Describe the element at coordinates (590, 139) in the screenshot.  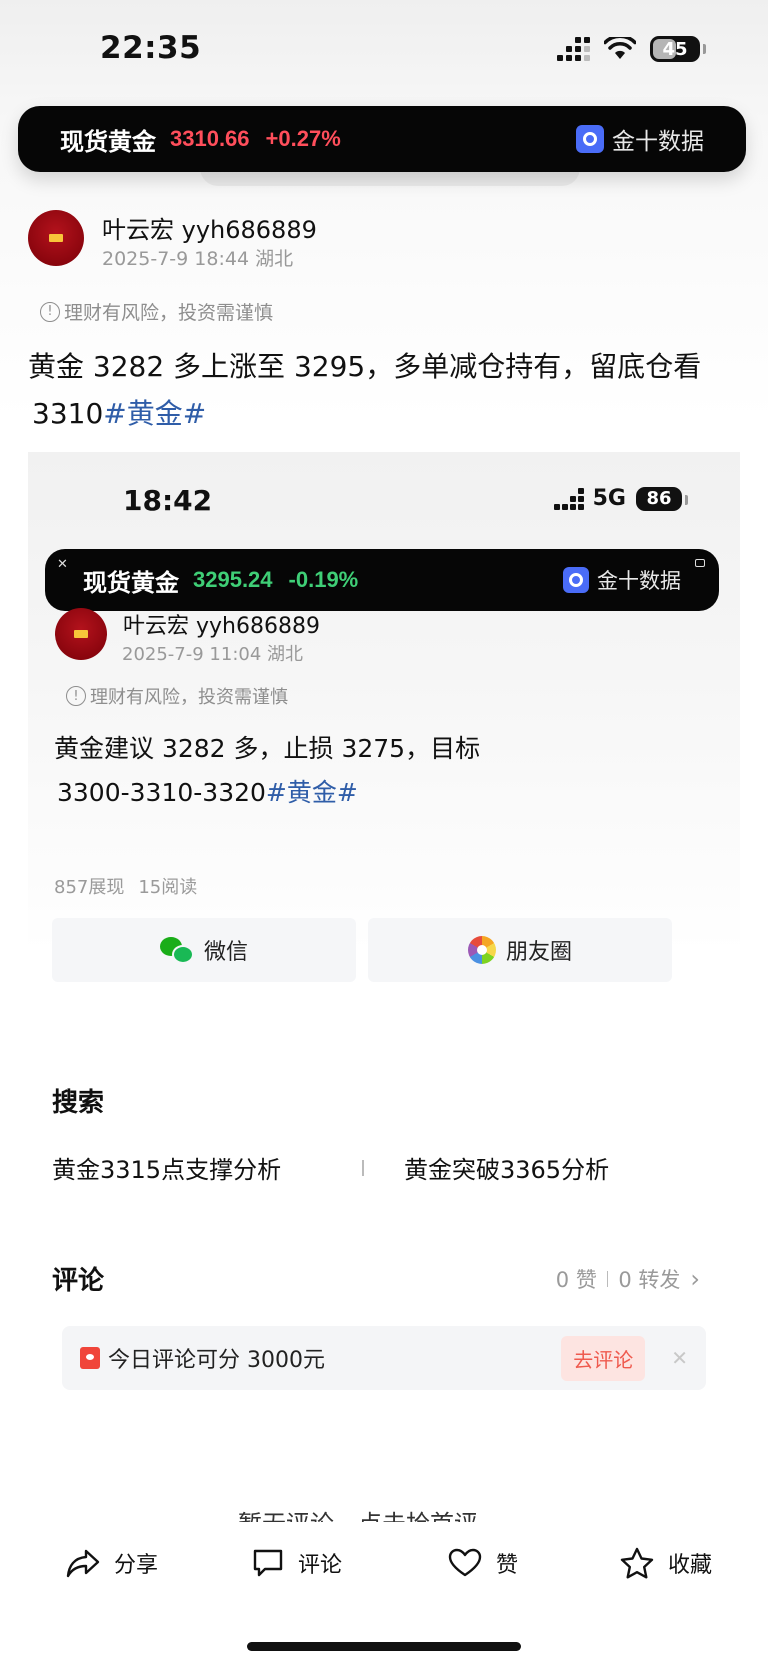
I see `jin10-logo-icon` at that location.